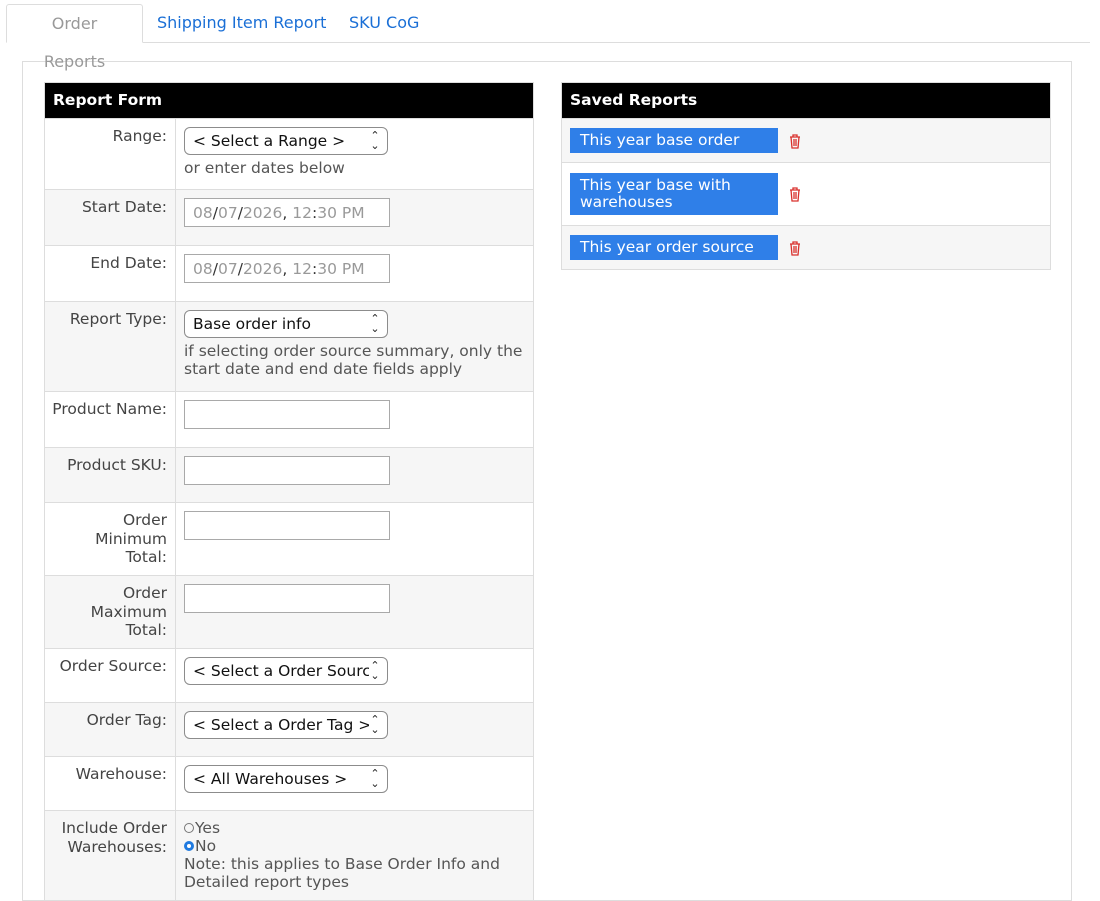 Image resolution: width=1100 pixels, height=901 pixels. Describe the element at coordinates (262, 268) in the screenshot. I see `end-year: 2026` at that location.